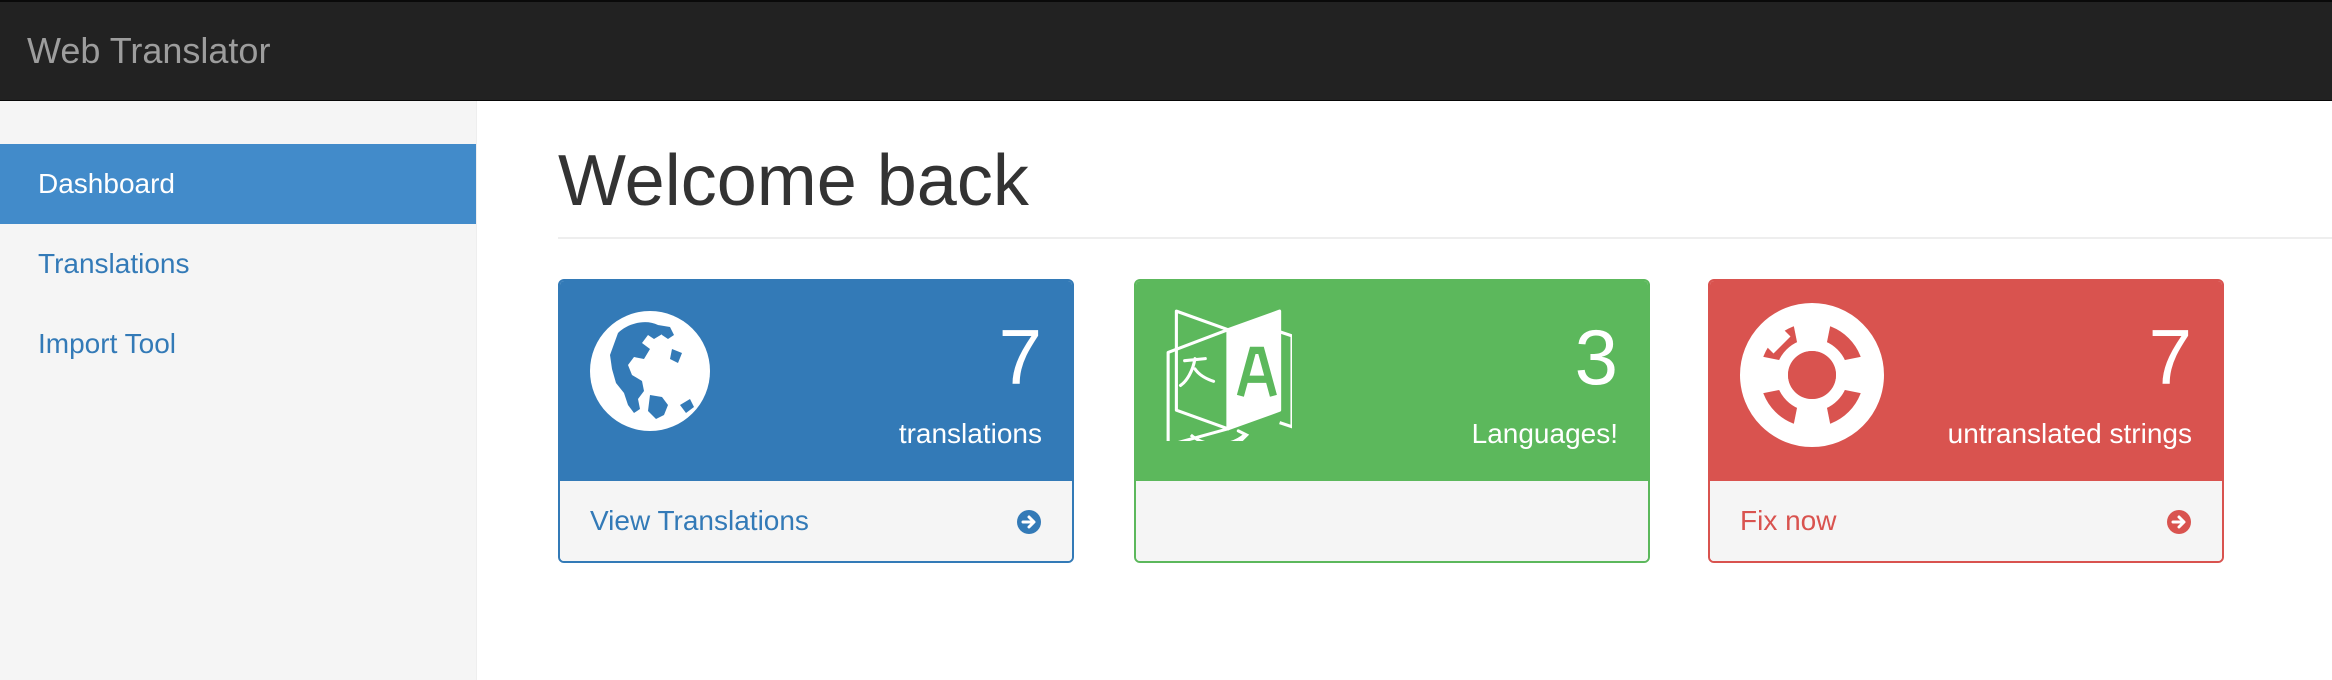 Image resolution: width=2332 pixels, height=680 pixels. Describe the element at coordinates (238, 264) in the screenshot. I see `sidebar-item-translations: Translations` at that location.